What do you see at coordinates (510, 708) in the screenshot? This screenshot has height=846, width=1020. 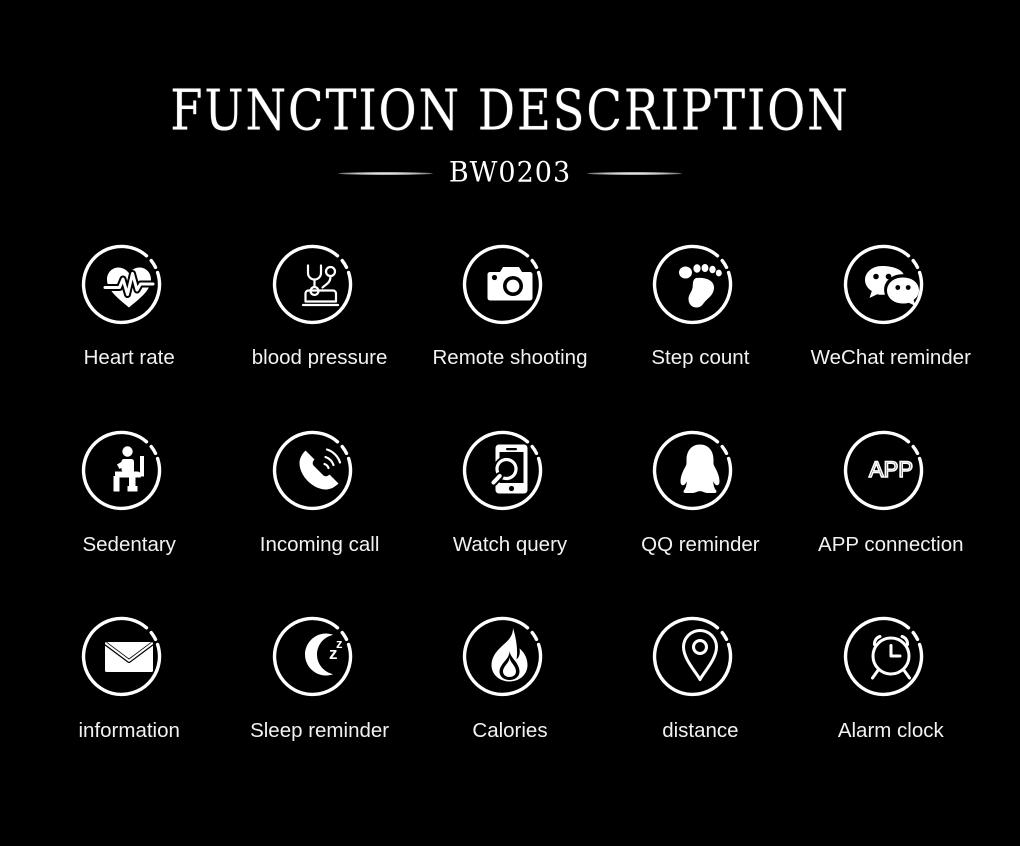 I see `feature-item-calories: Calories` at bounding box center [510, 708].